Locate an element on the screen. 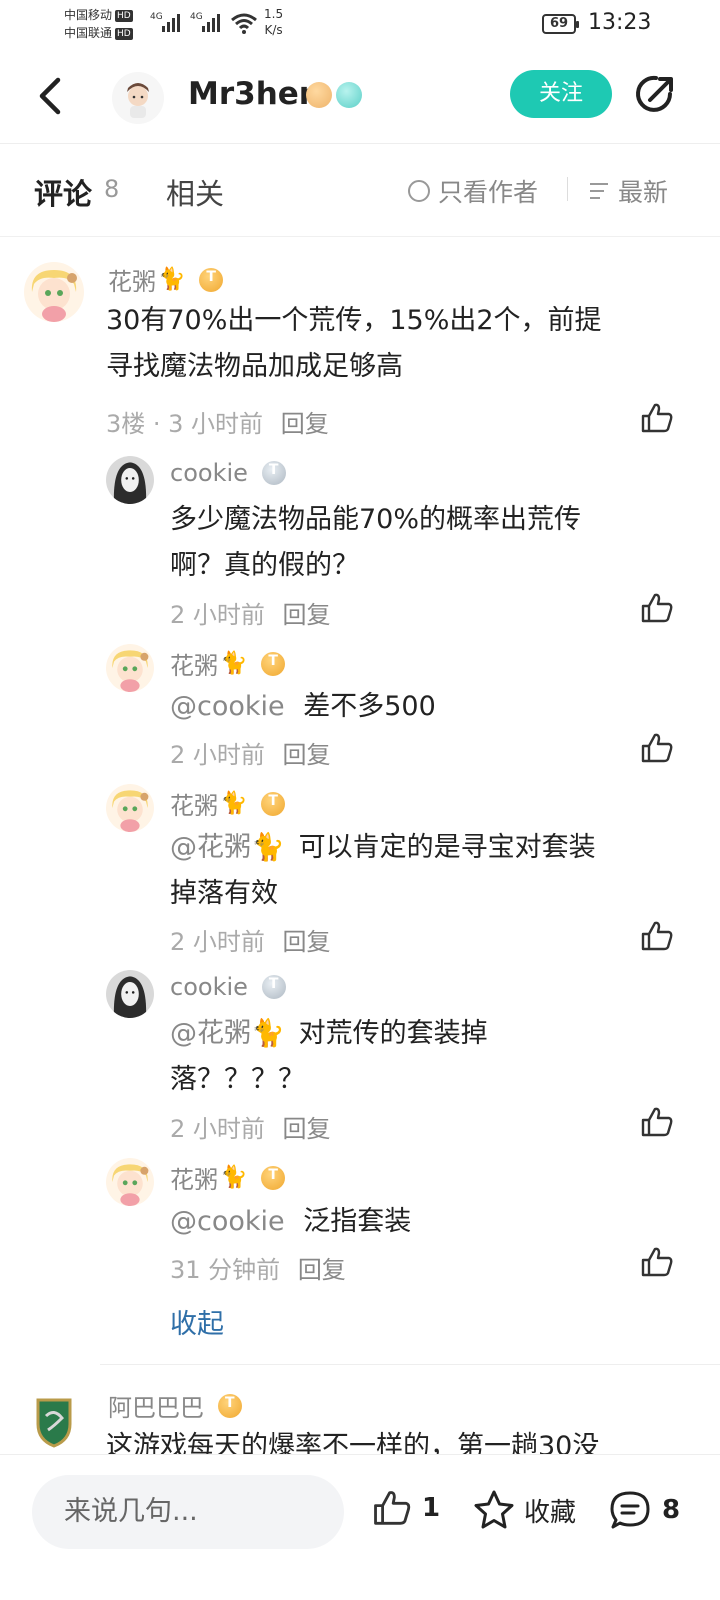  reply-time: 31 分钟前 is located at coordinates (225, 1270).